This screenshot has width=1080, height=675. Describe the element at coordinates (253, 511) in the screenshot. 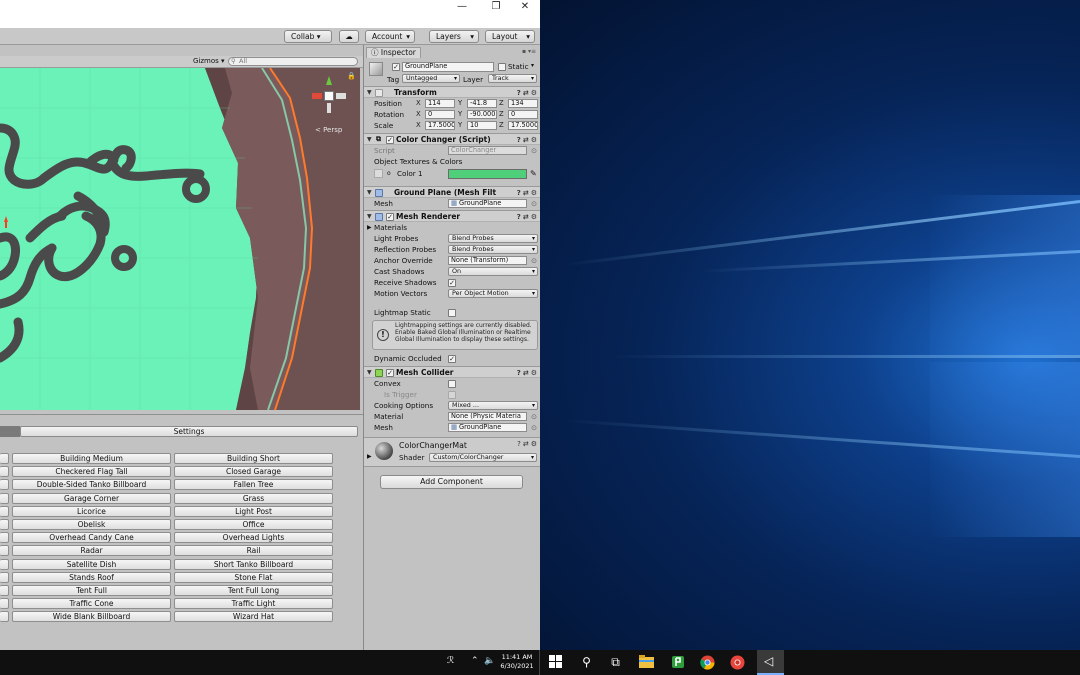

I see `prefab-button: Light Post` at that location.